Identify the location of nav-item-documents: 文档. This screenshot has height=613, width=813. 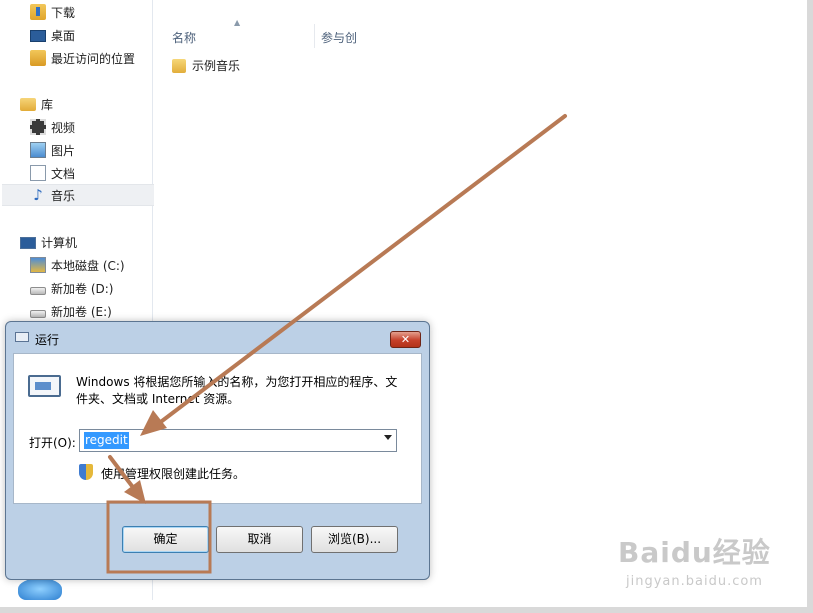
(106, 173).